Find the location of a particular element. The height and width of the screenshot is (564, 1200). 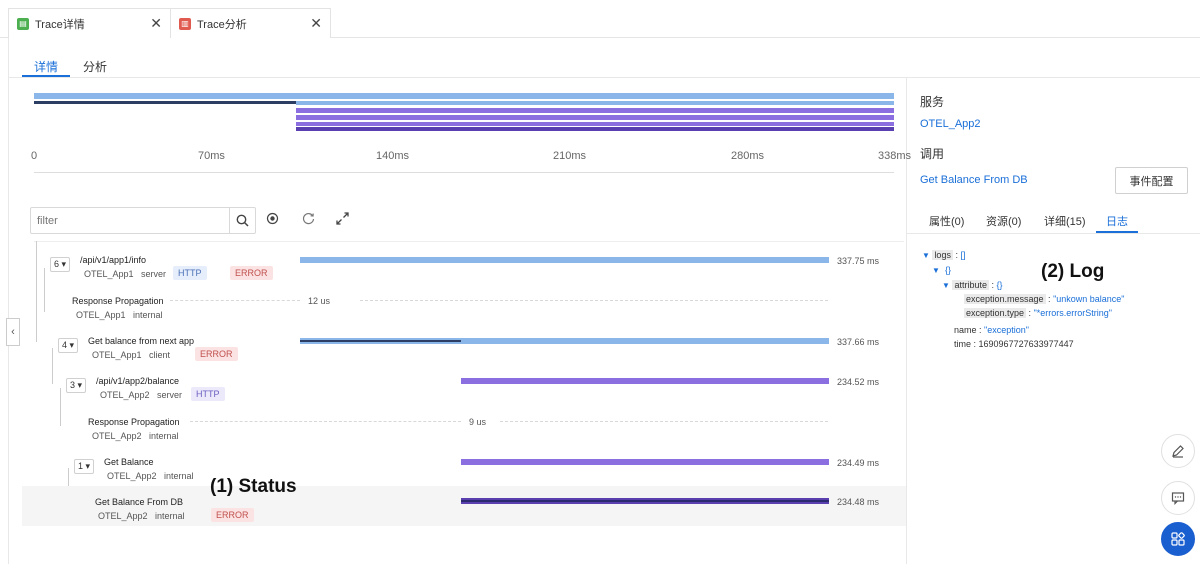

log-node-logs: ▼ logs : [] is located at coordinates (943, 255).